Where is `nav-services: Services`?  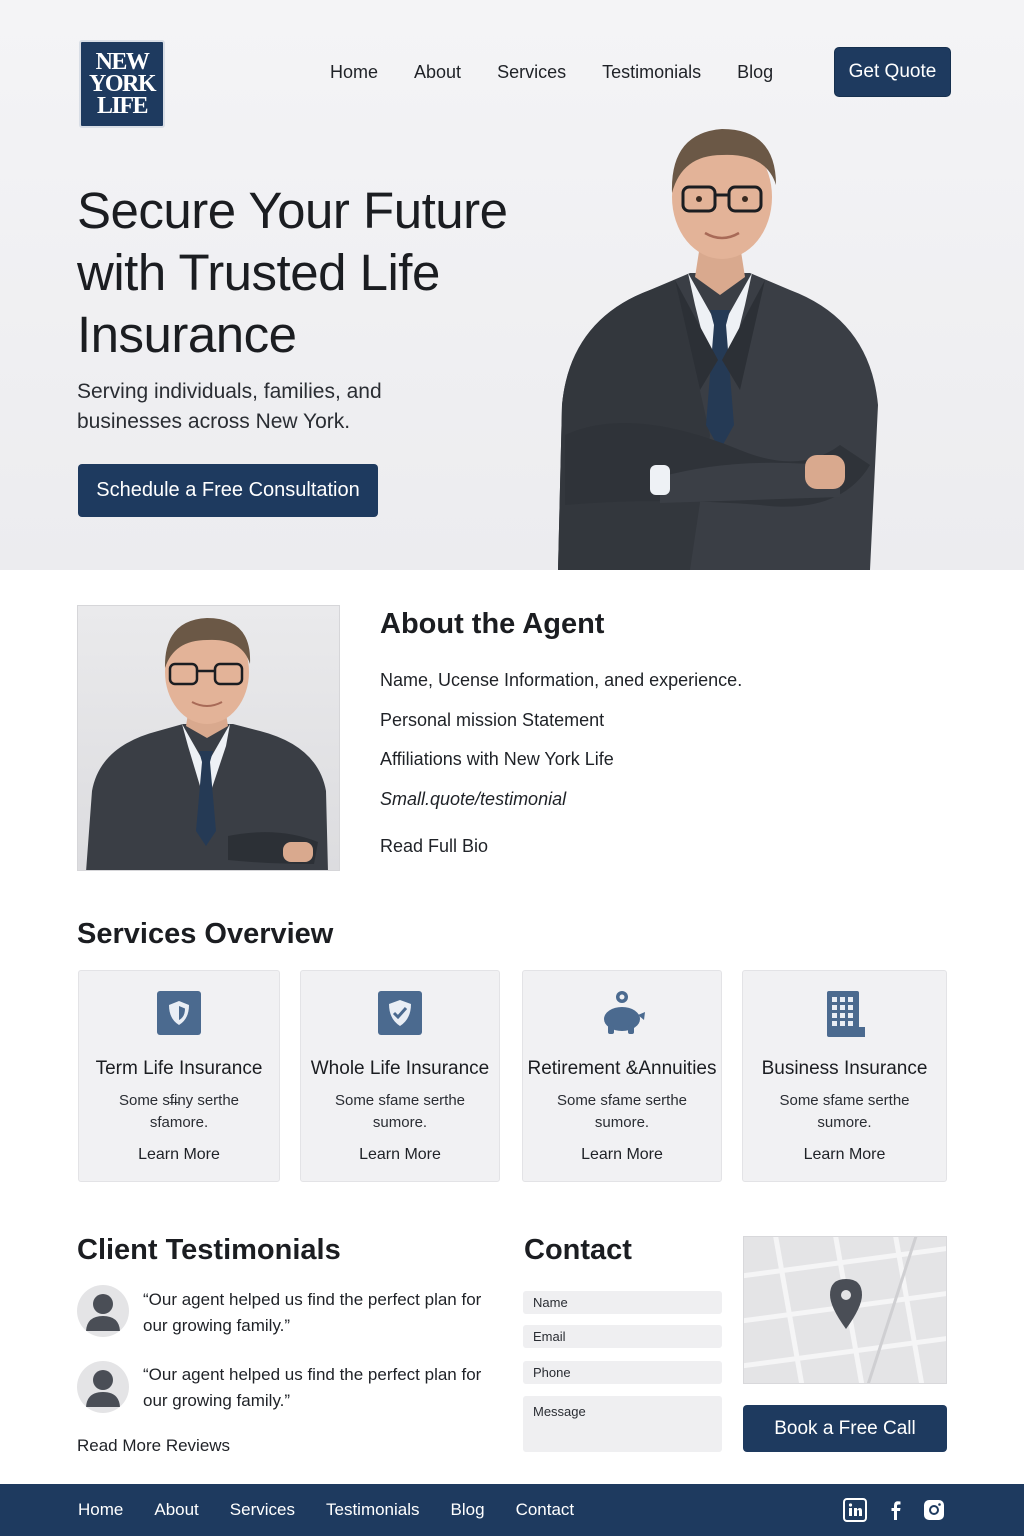 nav-services: Services is located at coordinates (531, 72).